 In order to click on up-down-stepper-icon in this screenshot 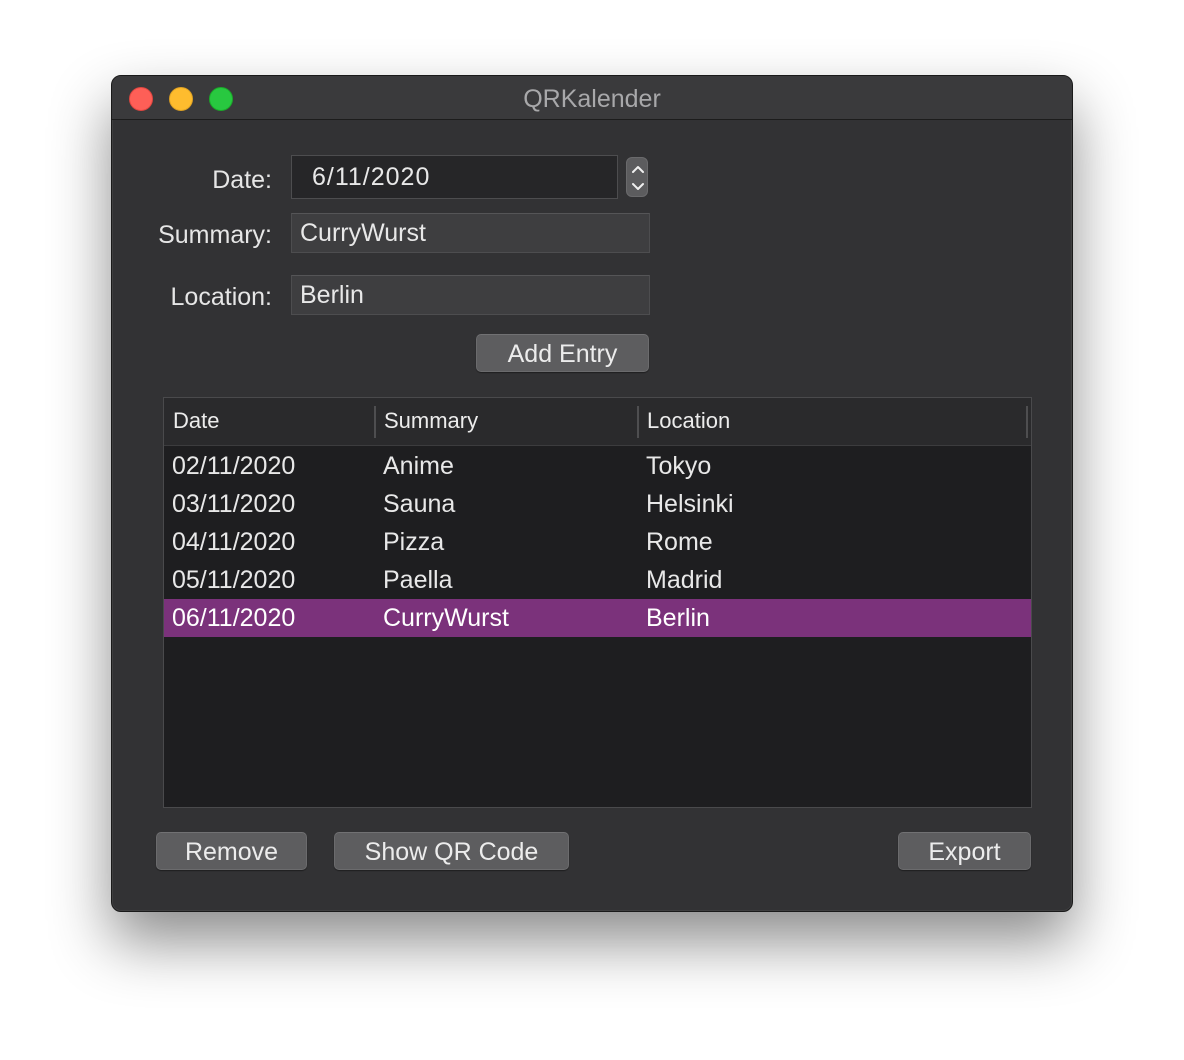, I will do `click(638, 178)`.